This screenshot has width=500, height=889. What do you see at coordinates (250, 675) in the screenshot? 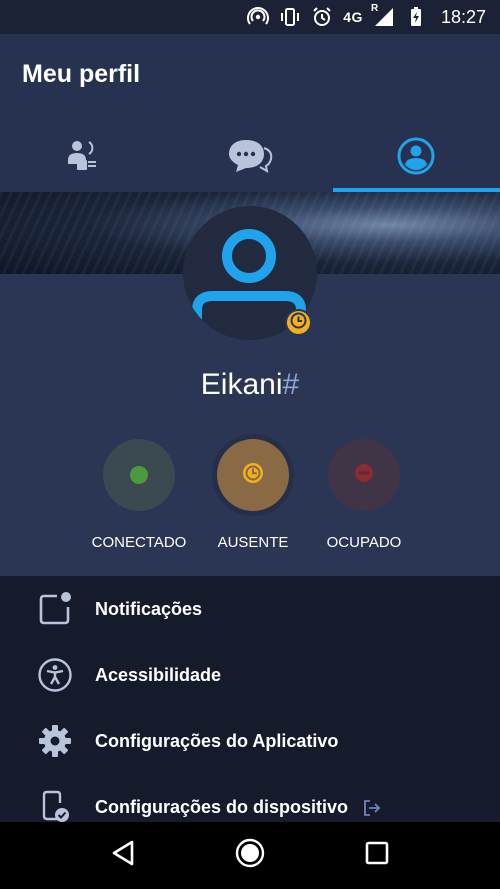
I see `menu-item-accessibility: Acessibilidade` at bounding box center [250, 675].